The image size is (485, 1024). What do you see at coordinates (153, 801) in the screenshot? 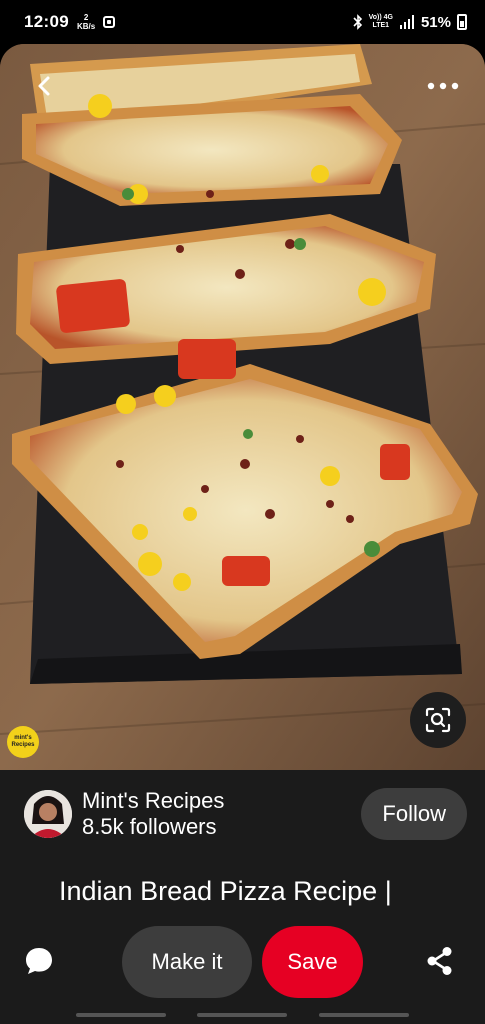
I see `creator-name: Mint's Recipes` at bounding box center [153, 801].